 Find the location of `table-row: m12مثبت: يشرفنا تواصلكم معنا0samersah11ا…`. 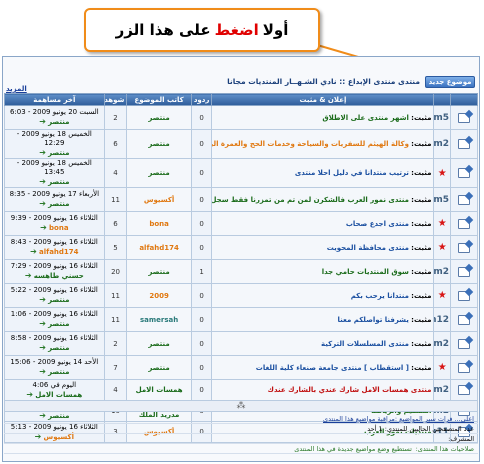

table-row: m12مثبت: يشرفنا تواصلكم معنا0samersah11ا… is located at coordinates (241, 319).